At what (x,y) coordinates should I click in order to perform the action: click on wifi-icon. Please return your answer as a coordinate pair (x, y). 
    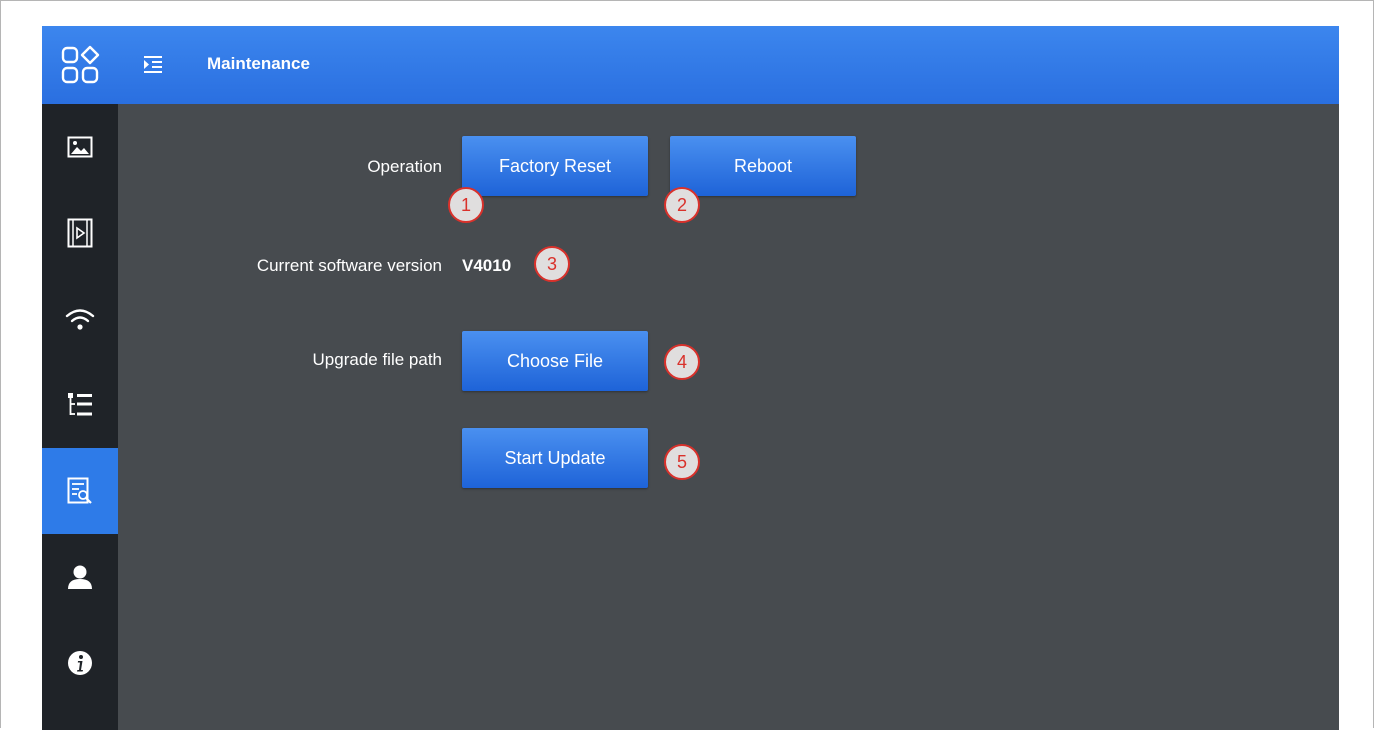
    Looking at the image, I should click on (80, 319).